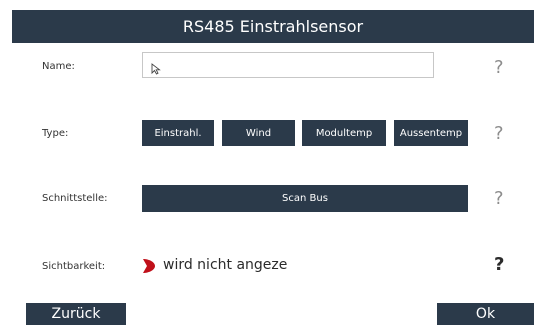 Image resolution: width=546 pixels, height=325 pixels. What do you see at coordinates (499, 67) in the screenshot?
I see `help-name-icon: ?` at bounding box center [499, 67].